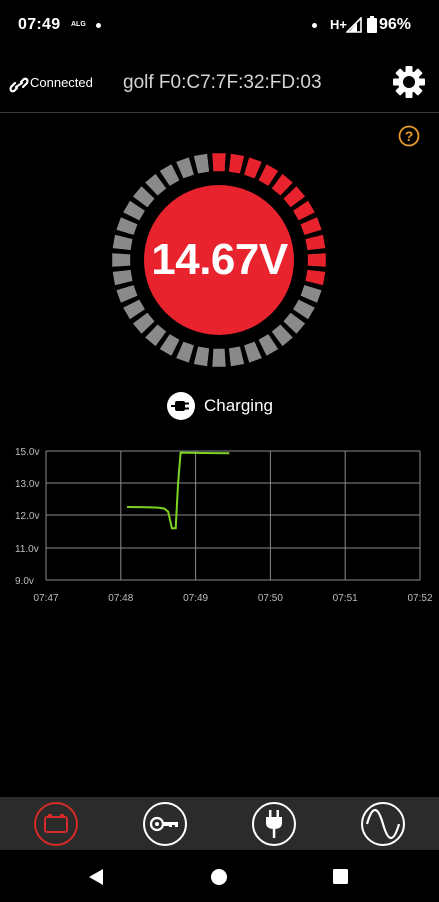  What do you see at coordinates (181, 406) in the screenshot?
I see `plug-icon` at bounding box center [181, 406].